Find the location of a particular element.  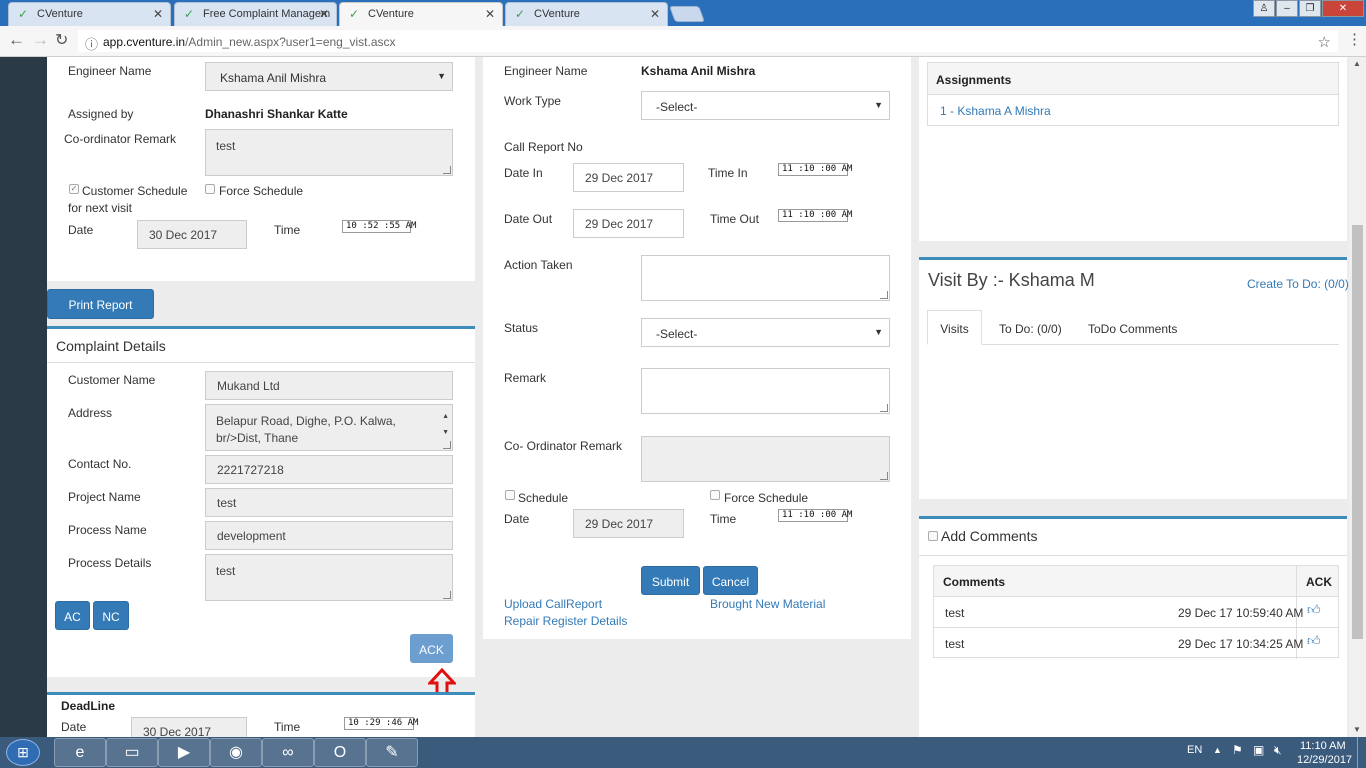

clock-date: 12/29/2017 is located at coordinates (1324, 760).